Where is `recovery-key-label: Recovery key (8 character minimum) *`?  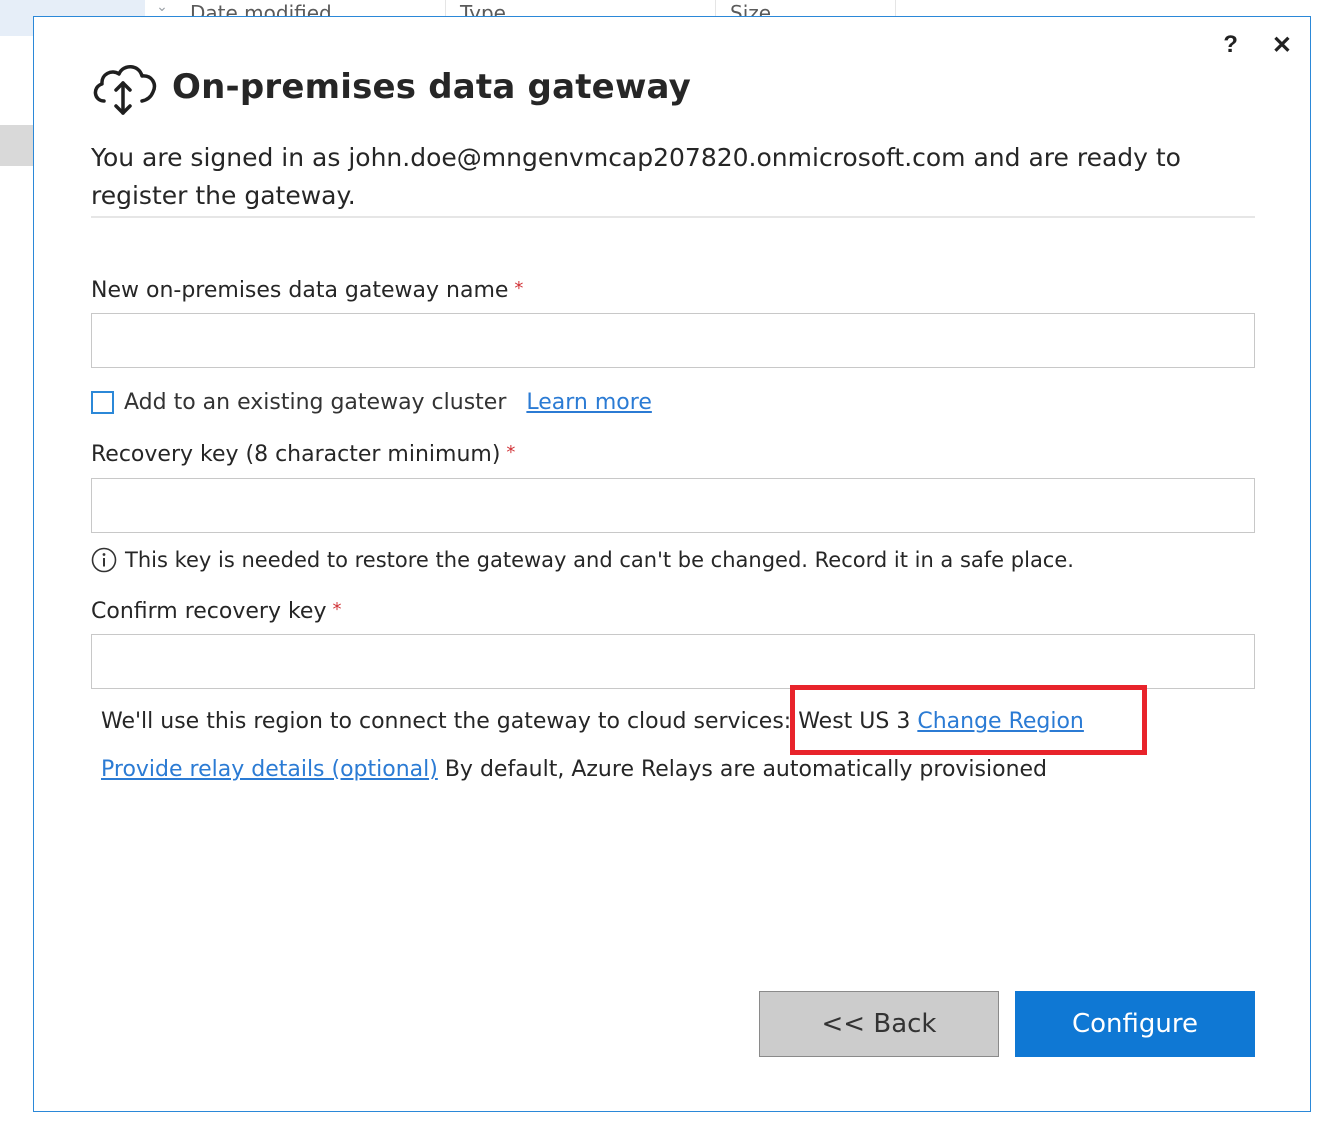 recovery-key-label: Recovery key (8 character minimum) * is located at coordinates (303, 454).